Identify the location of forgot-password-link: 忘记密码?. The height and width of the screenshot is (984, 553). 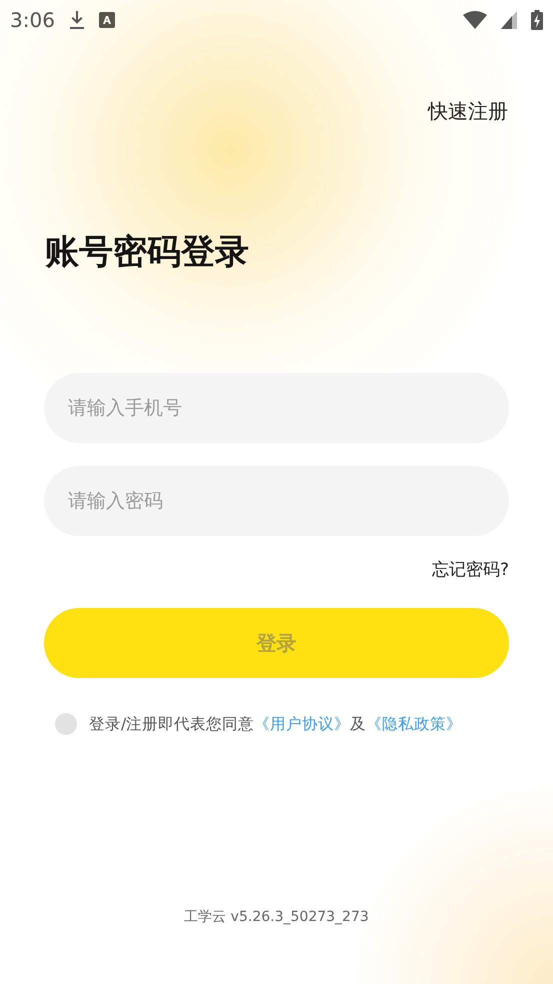
(470, 569).